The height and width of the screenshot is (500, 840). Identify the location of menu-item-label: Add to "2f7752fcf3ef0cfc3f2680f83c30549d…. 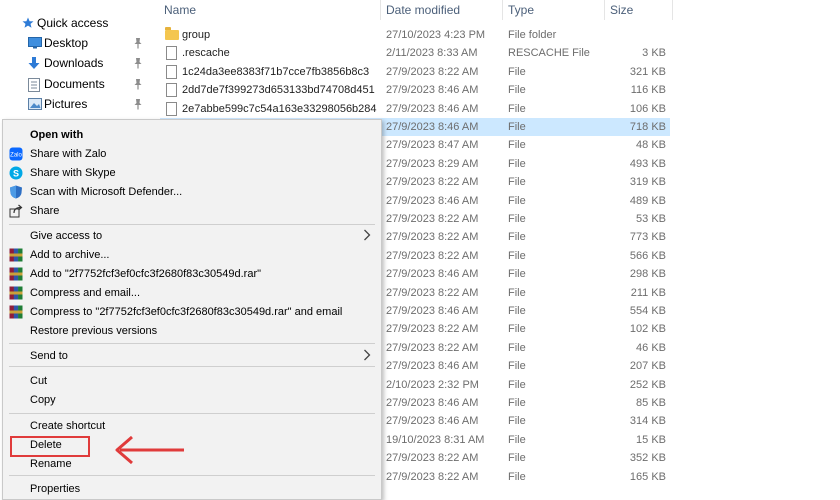
(146, 274).